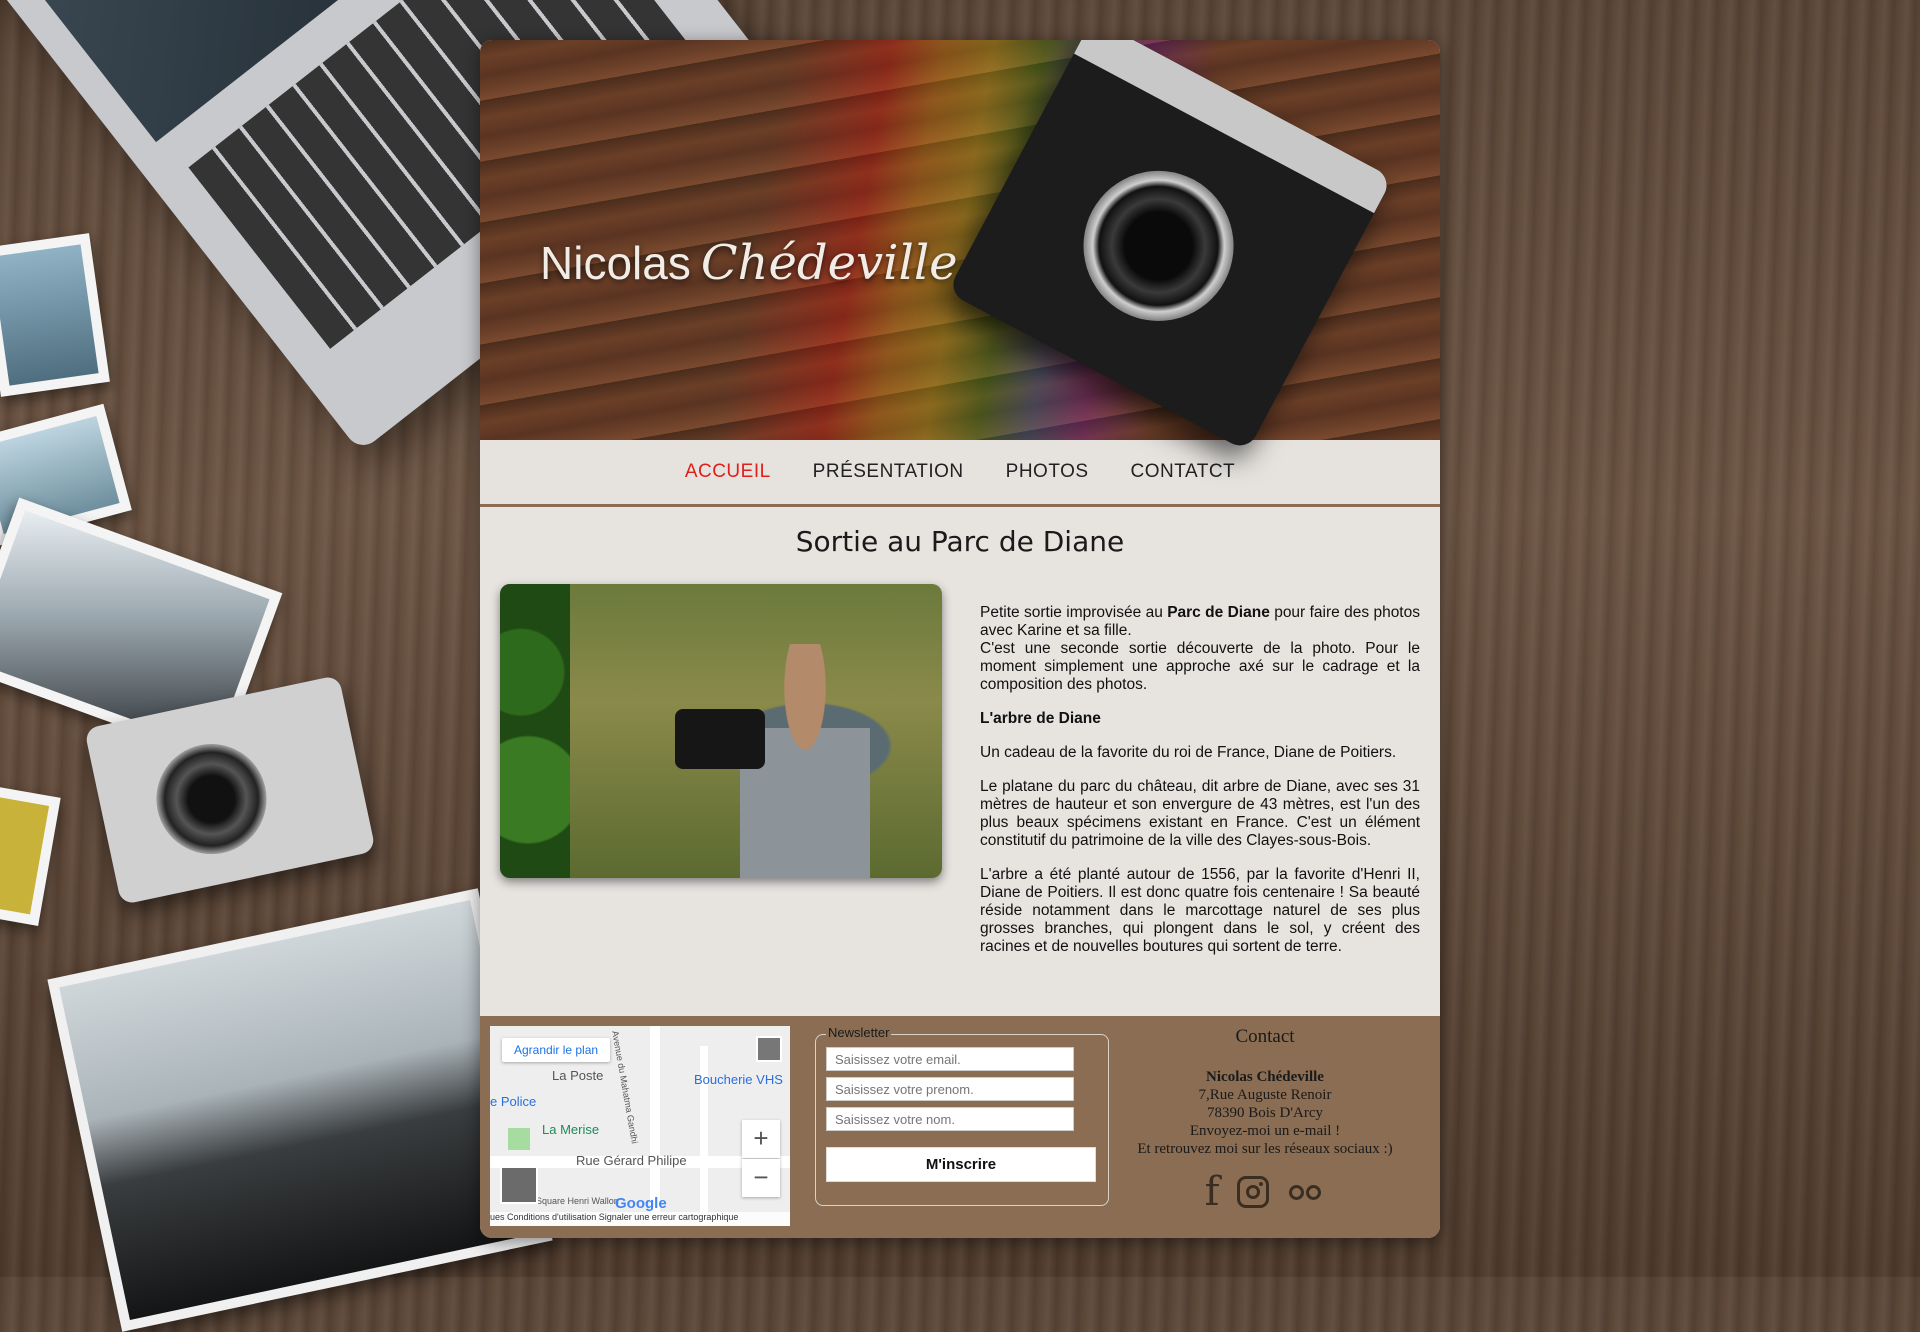 This screenshot has height=1332, width=1920. Describe the element at coordinates (728, 472) in the screenshot. I see `nav-item-accueil: ACCUEIL` at that location.